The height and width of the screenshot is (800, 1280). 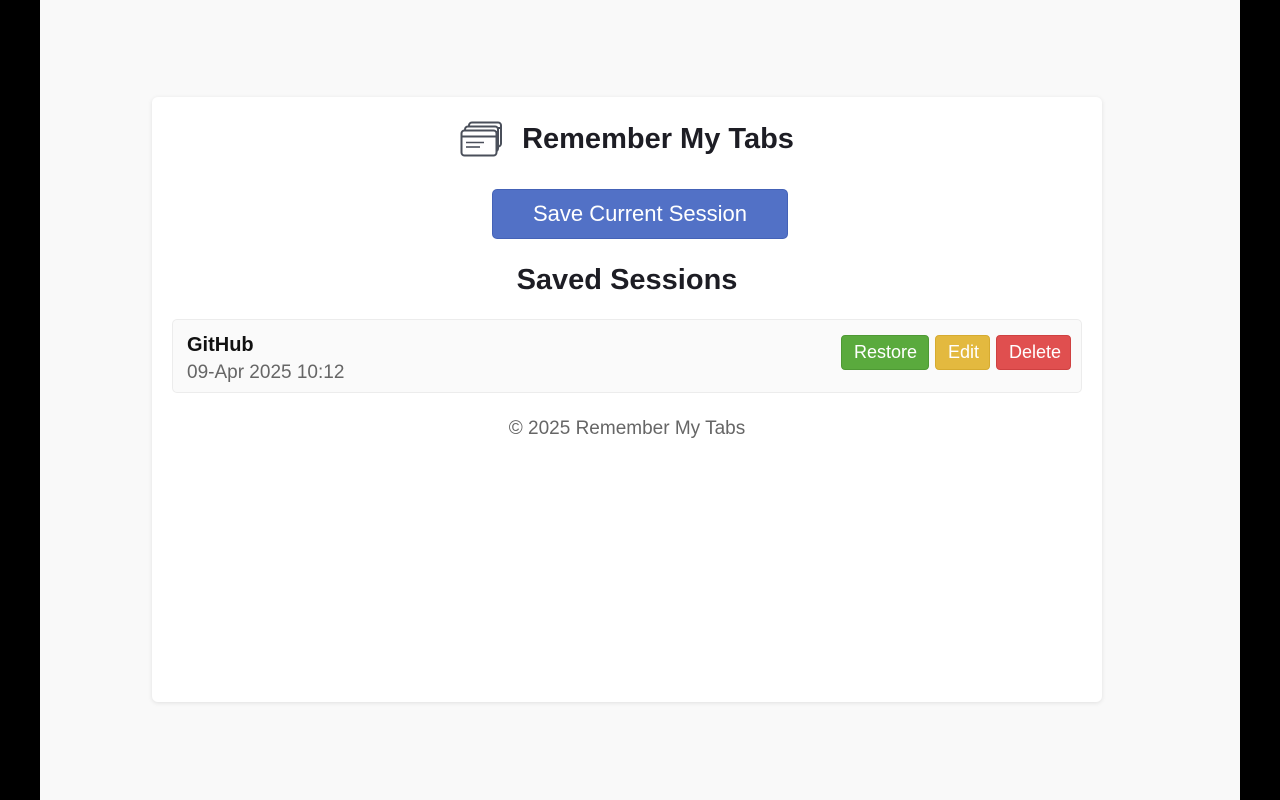 I want to click on app-header: Remember My Tabs, so click(x=627, y=139).